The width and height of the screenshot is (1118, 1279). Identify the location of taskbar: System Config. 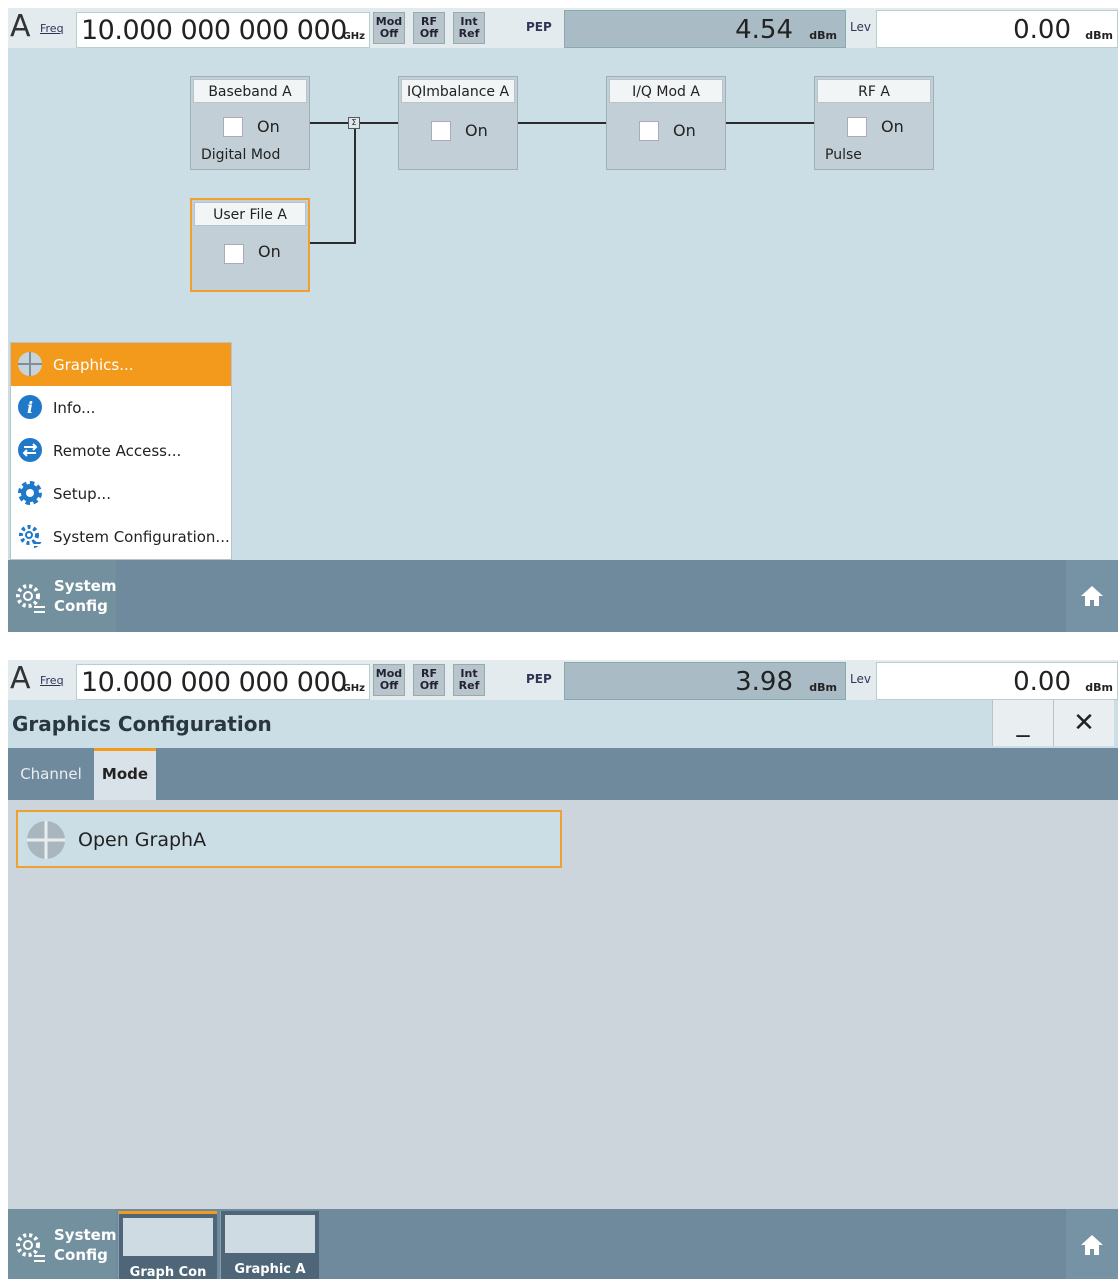
(563, 596).